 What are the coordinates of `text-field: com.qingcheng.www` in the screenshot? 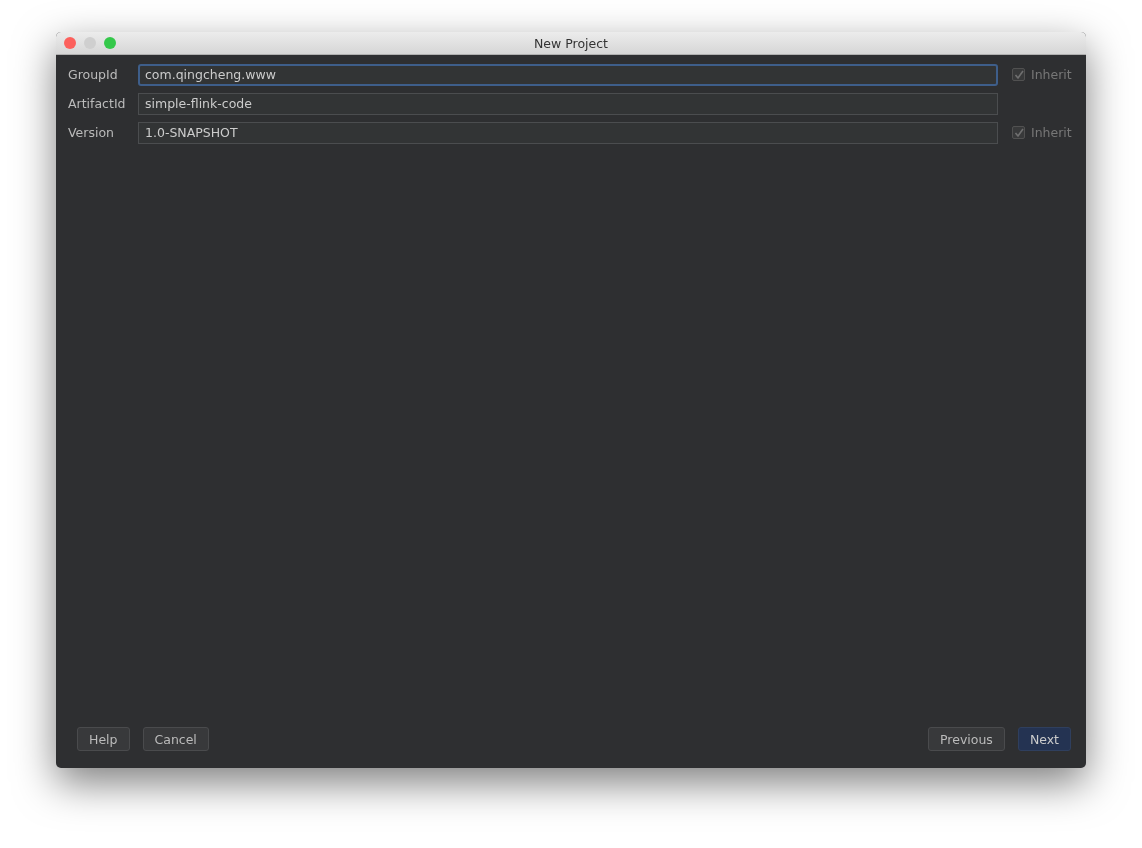 It's located at (568, 74).